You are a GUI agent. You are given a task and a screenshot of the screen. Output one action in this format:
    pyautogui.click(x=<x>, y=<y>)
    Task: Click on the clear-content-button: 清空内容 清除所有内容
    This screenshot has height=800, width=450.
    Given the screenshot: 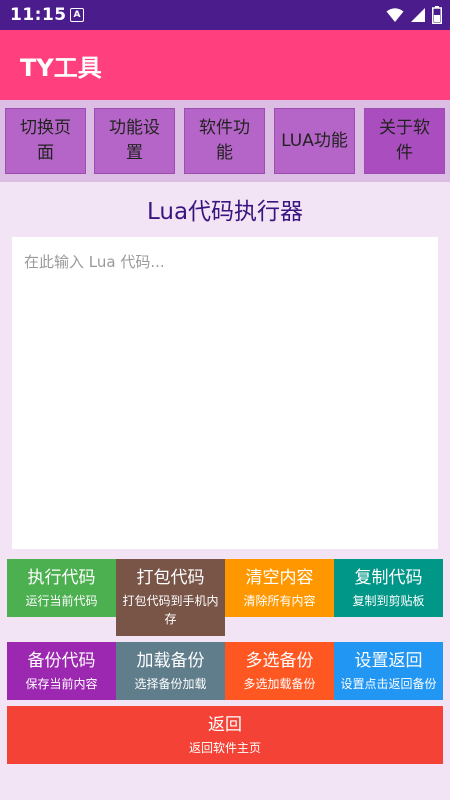 What is the action you would take?
    pyautogui.click(x=279, y=588)
    